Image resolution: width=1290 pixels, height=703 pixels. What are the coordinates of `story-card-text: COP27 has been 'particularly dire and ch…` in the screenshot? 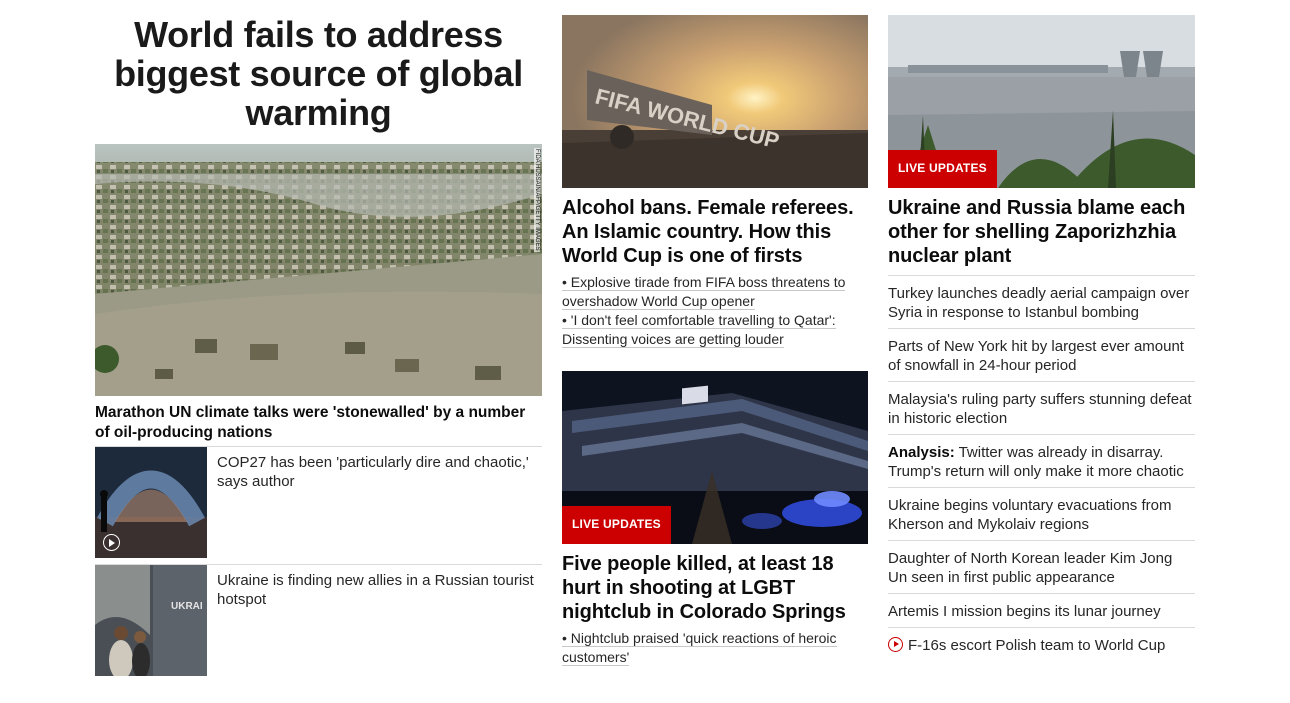 It's located at (373, 472).